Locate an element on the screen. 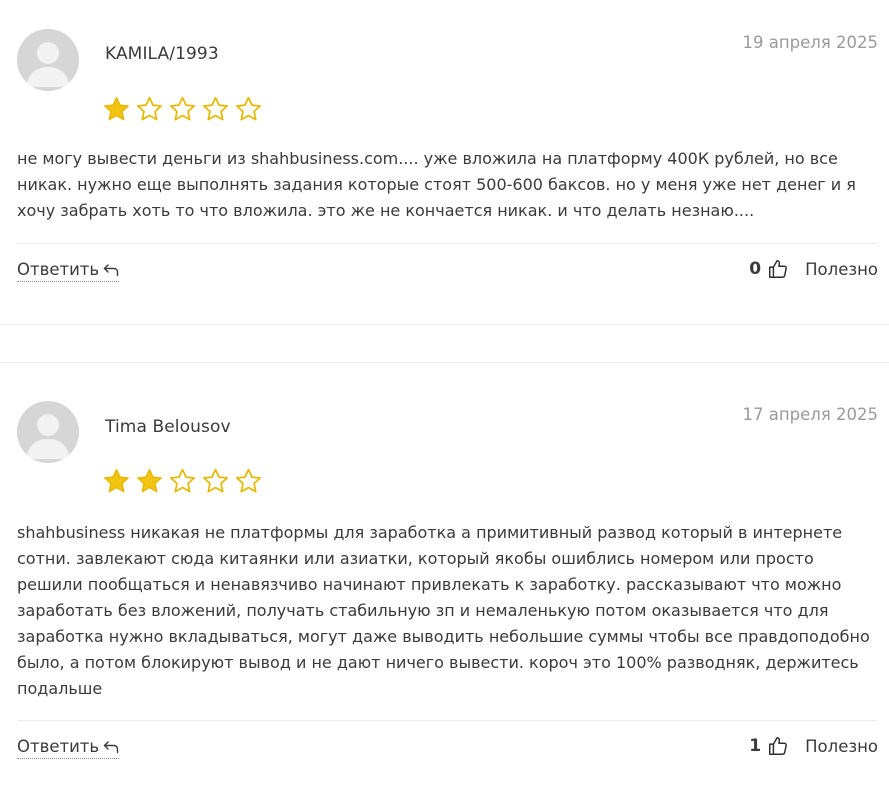 This screenshot has height=791, width=889. review-author: KAMILA/1993 is located at coordinates (162, 54).